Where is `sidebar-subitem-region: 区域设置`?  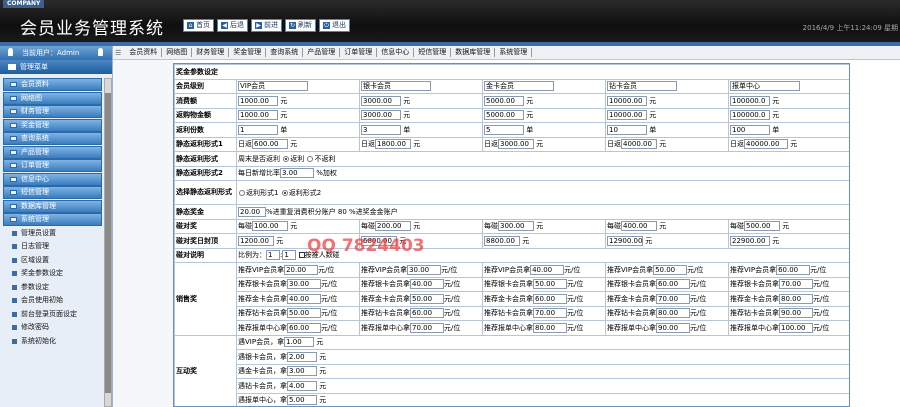
sidebar-subitem-region: 区域设置 is located at coordinates (52, 261).